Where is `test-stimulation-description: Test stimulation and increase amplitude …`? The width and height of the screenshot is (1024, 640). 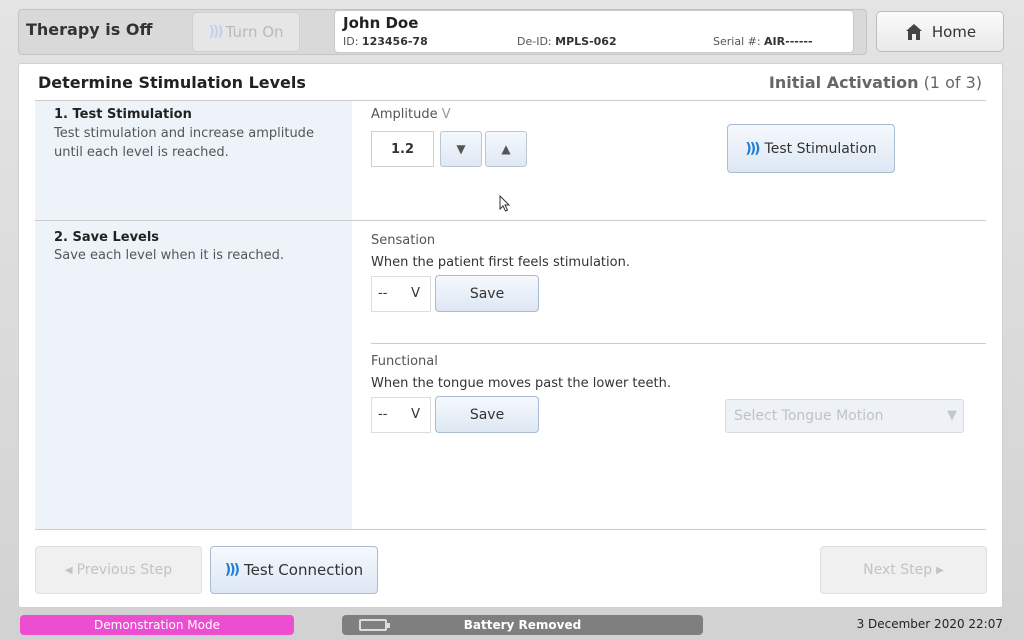
test-stimulation-description: Test stimulation and increase amplitude … is located at coordinates (184, 143).